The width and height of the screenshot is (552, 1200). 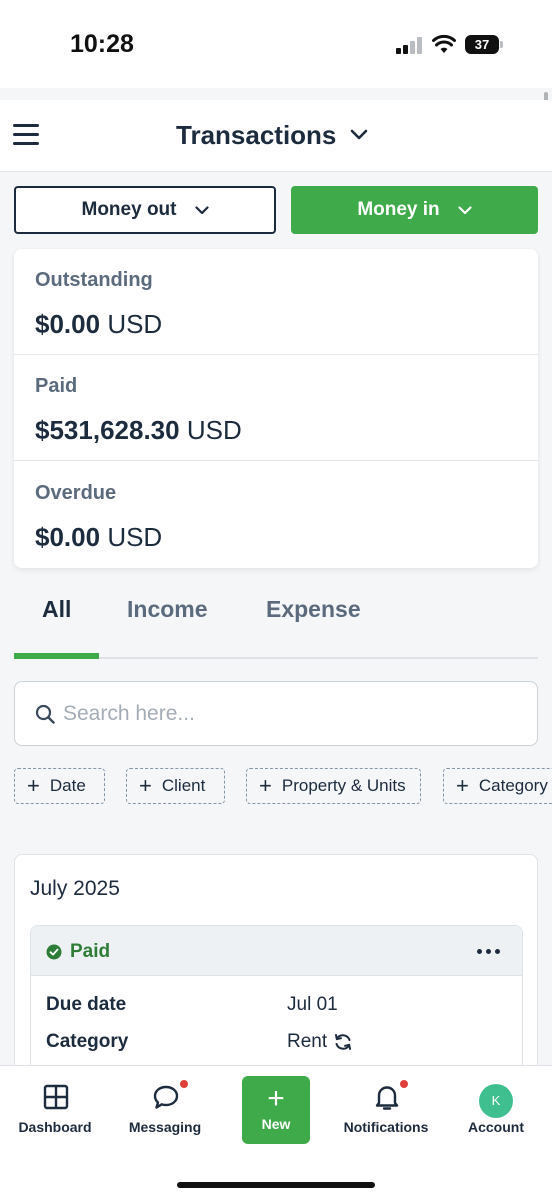 What do you see at coordinates (55, 1111) in the screenshot?
I see `nav-dashboard: Dashboard` at bounding box center [55, 1111].